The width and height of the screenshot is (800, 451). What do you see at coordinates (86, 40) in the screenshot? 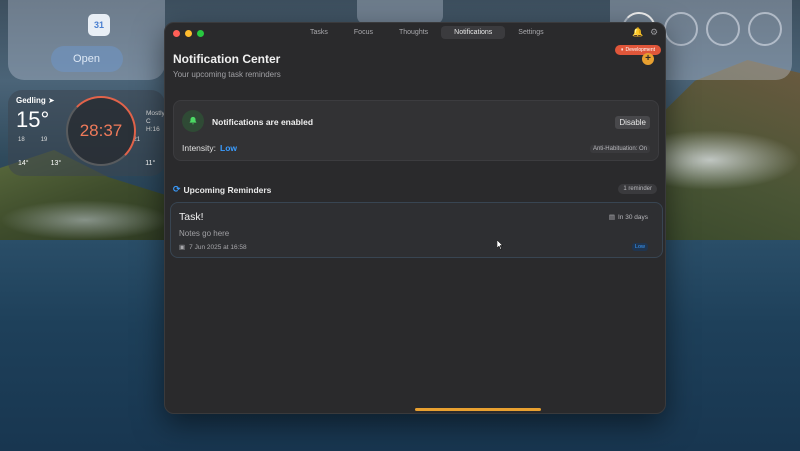
I see `calendar-widget: 31 Open` at bounding box center [86, 40].